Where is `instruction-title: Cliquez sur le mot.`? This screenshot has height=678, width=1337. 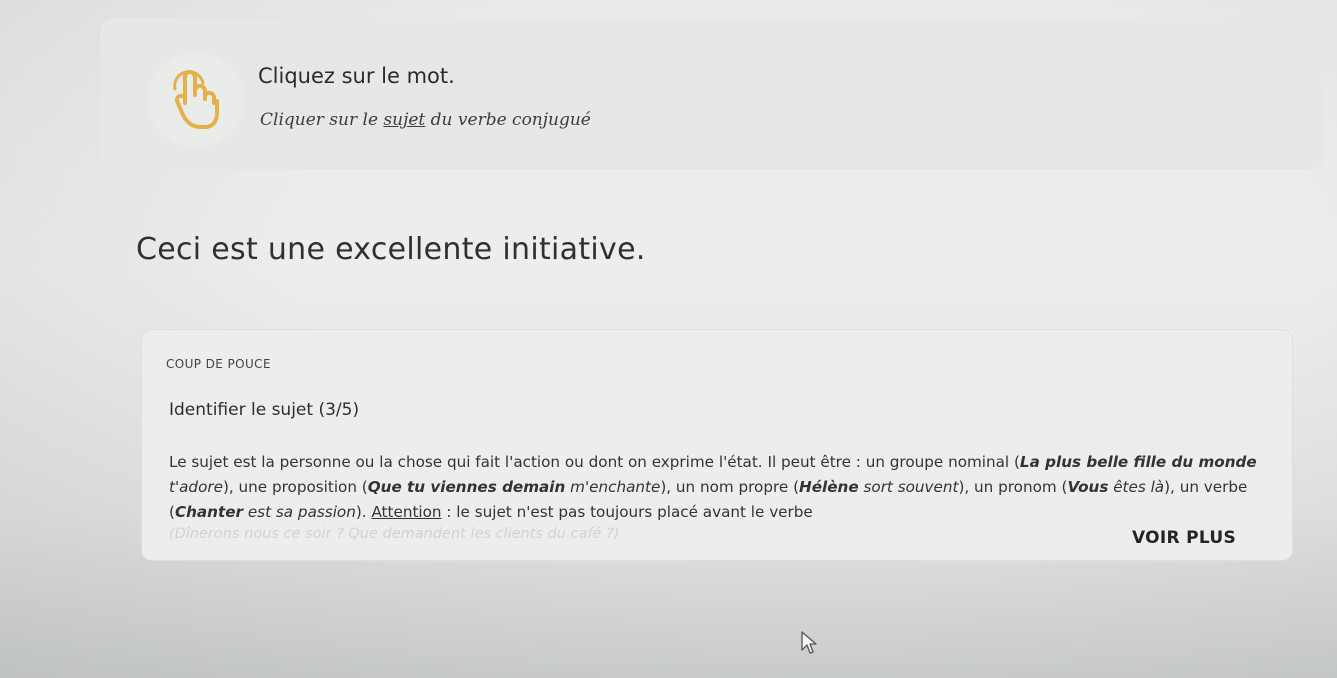
instruction-title: Cliquez sur le mot. is located at coordinates (356, 76).